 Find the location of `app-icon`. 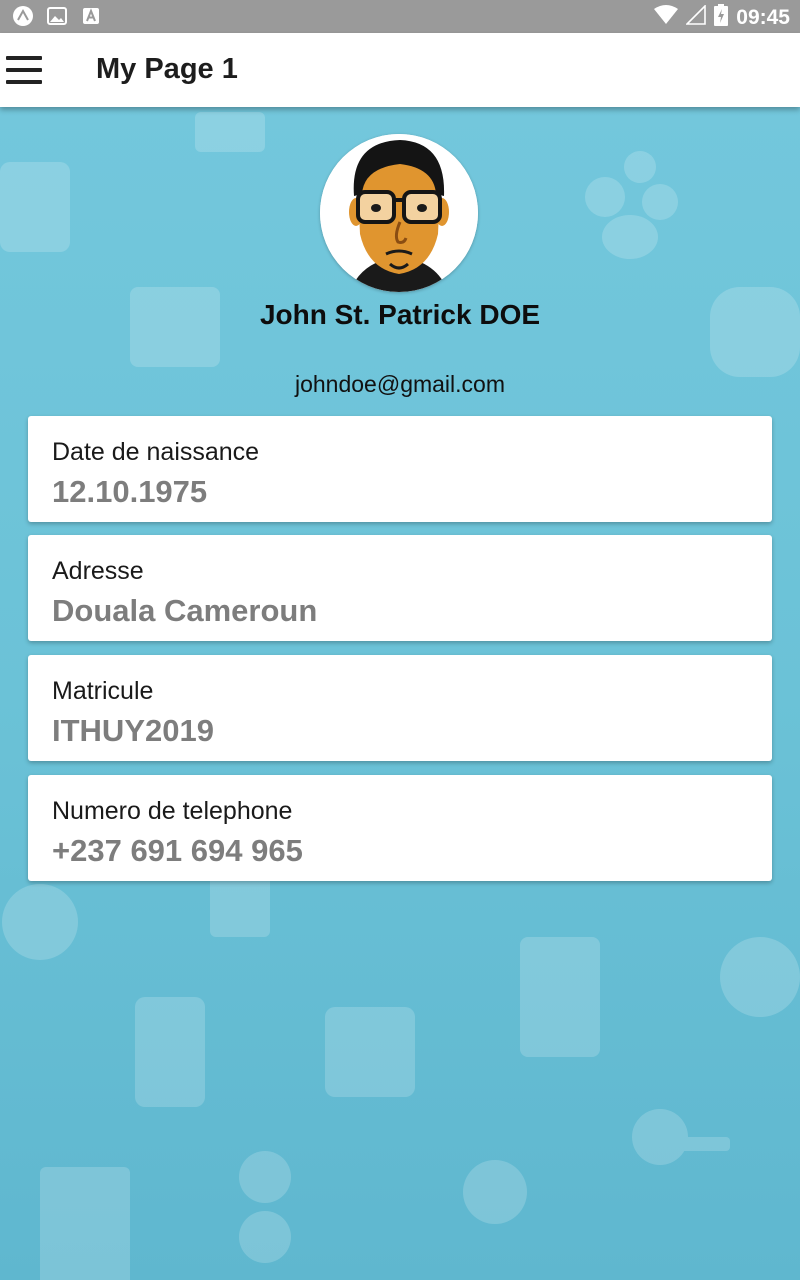

app-icon is located at coordinates (23, 16).